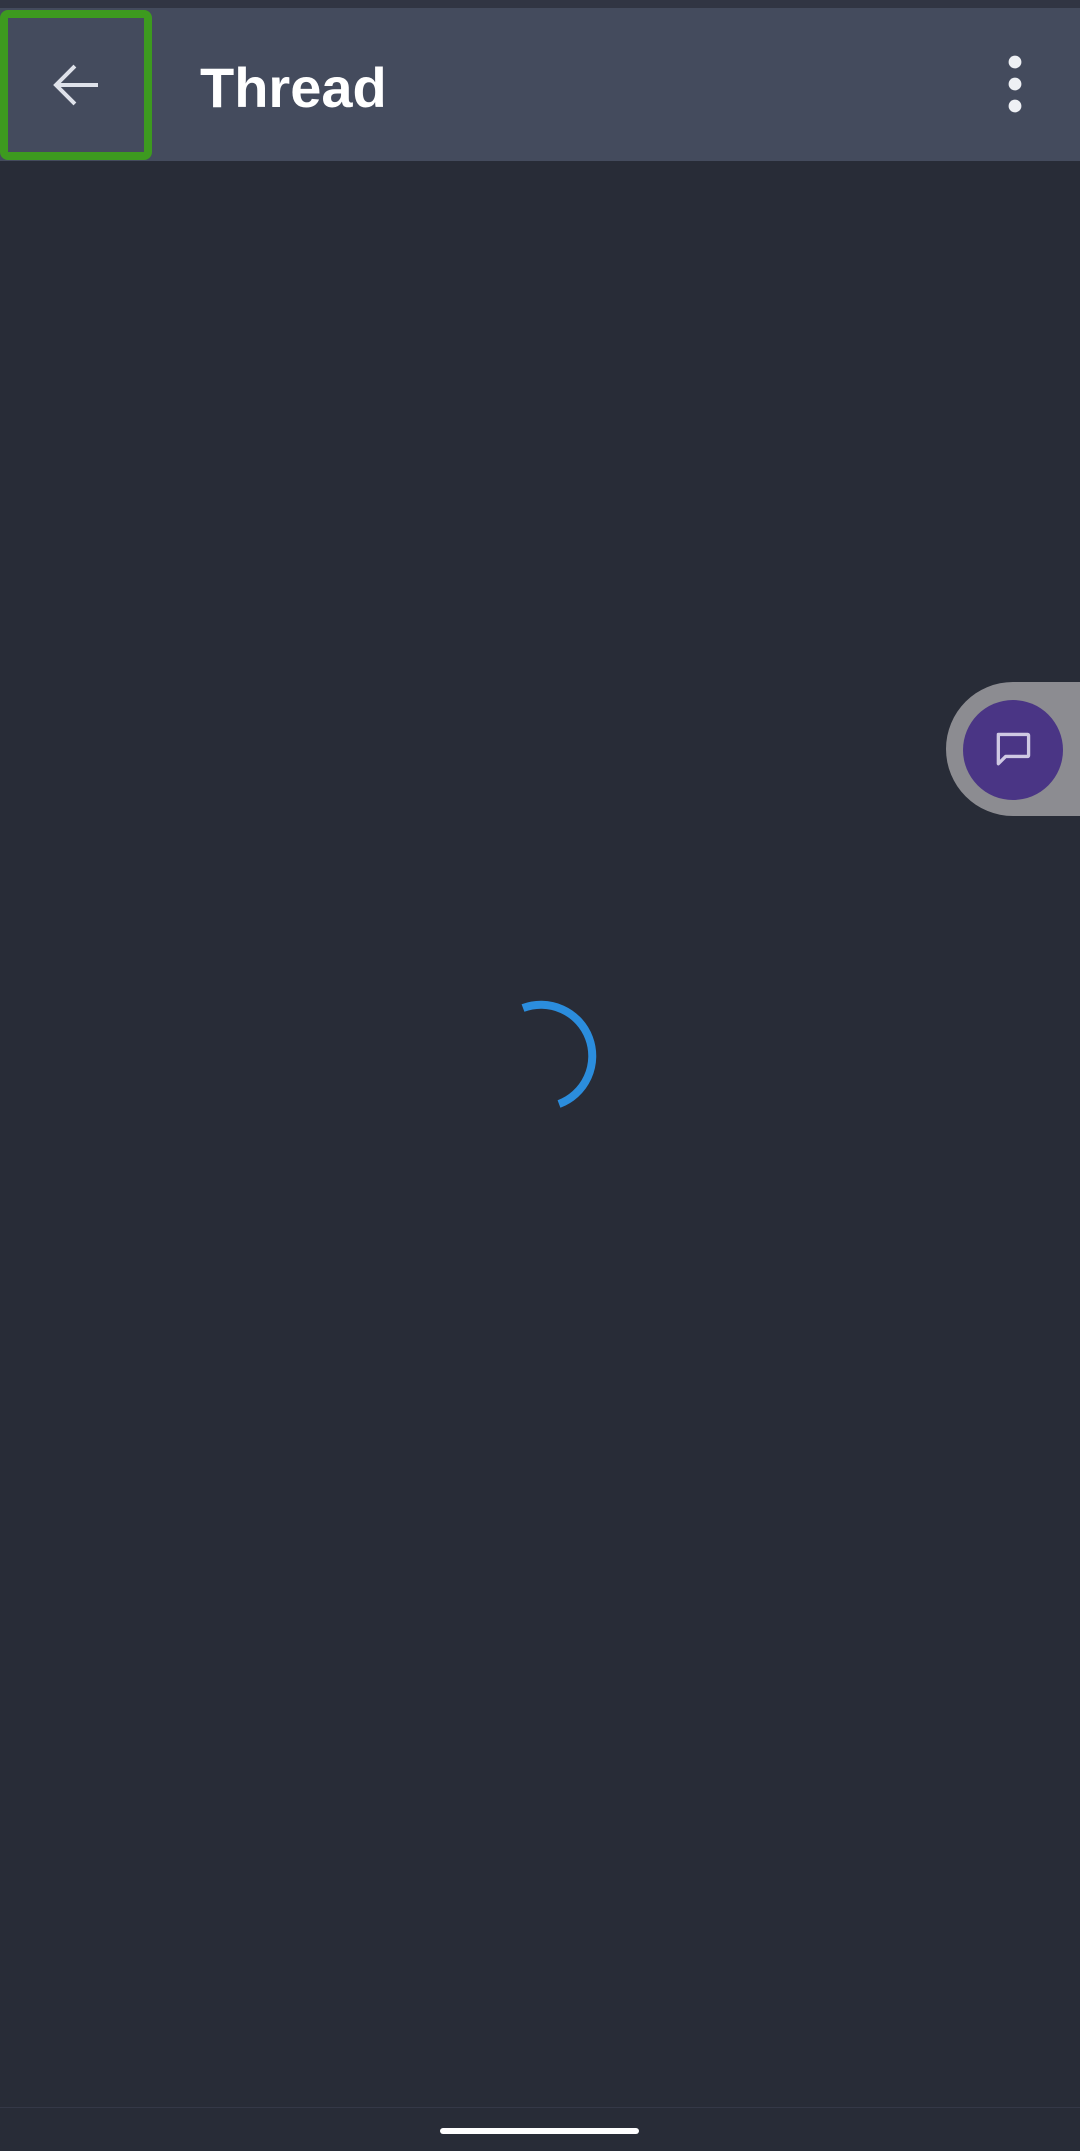  I want to click on app-bar, so click(540, 84).